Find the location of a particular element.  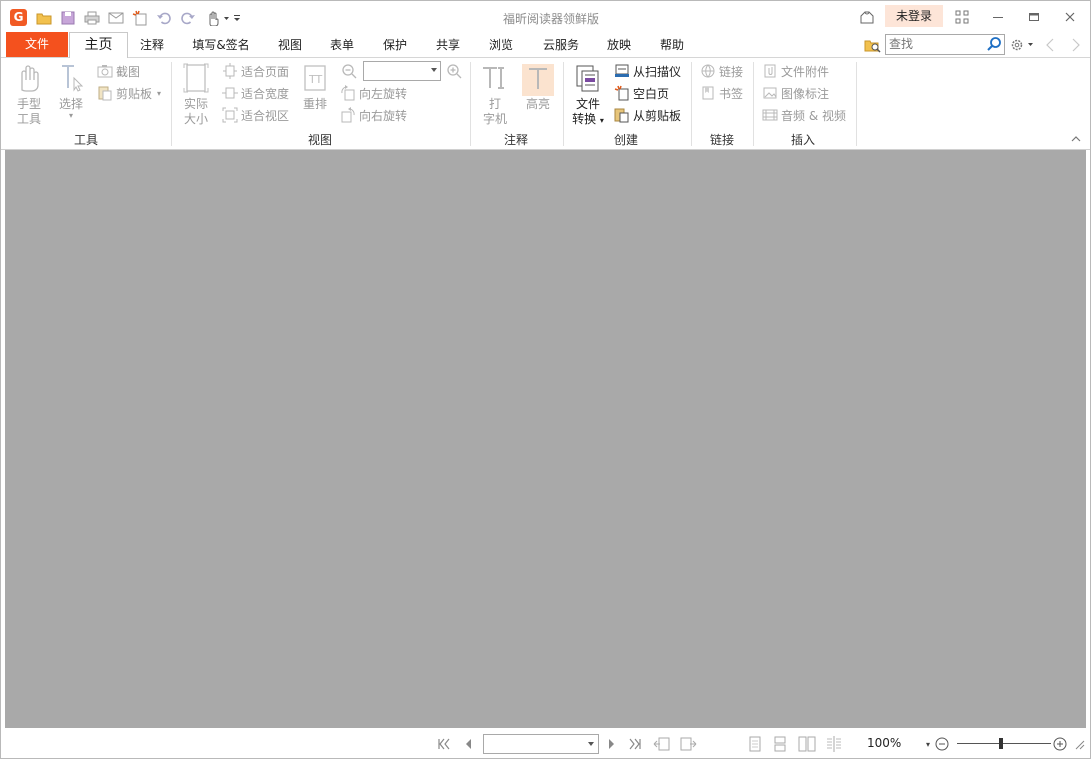

settings-gear-icon is located at coordinates (1022, 45).